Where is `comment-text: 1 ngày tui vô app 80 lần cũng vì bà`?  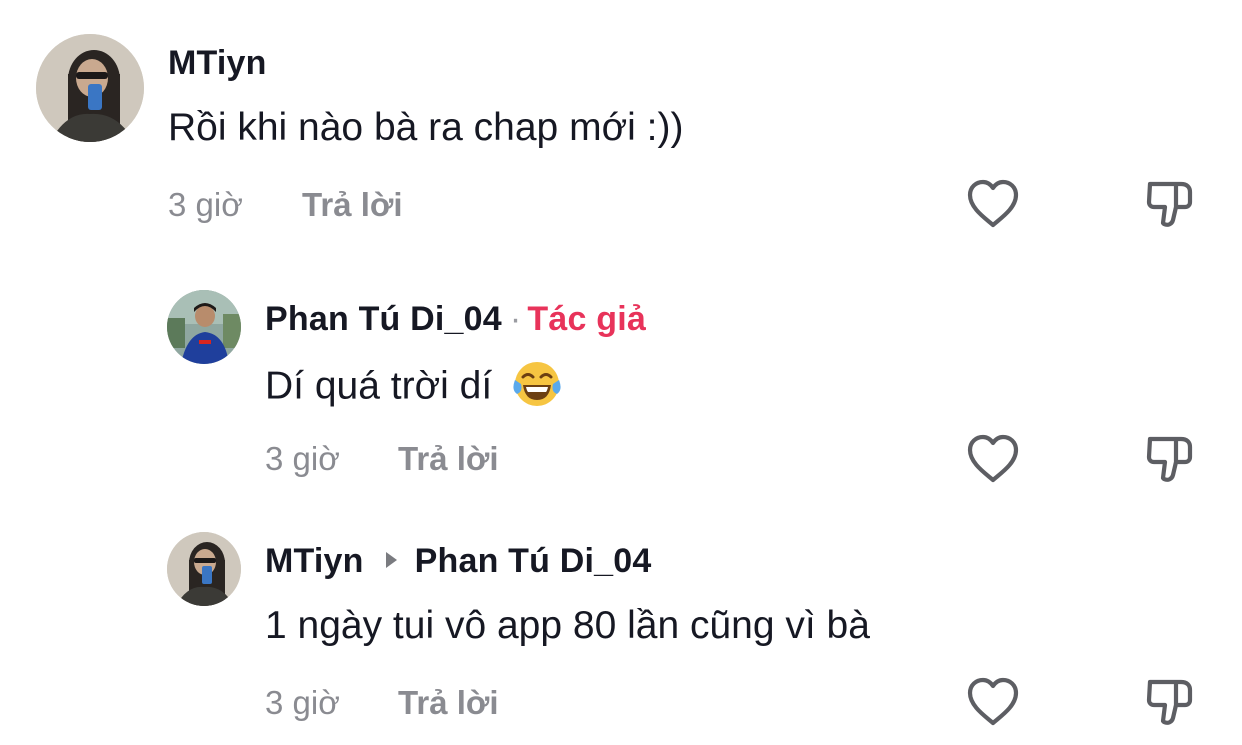 comment-text: 1 ngày tui vô app 80 lần cũng vì bà is located at coordinates (567, 625).